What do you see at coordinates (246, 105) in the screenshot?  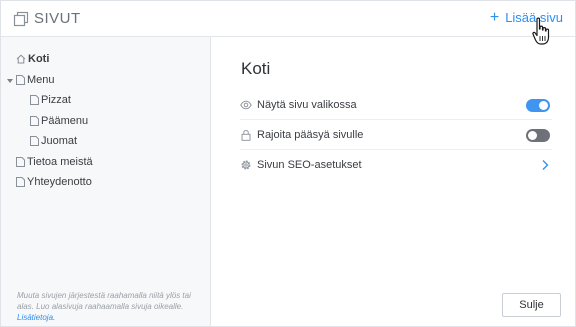 I see `eye-icon` at bounding box center [246, 105].